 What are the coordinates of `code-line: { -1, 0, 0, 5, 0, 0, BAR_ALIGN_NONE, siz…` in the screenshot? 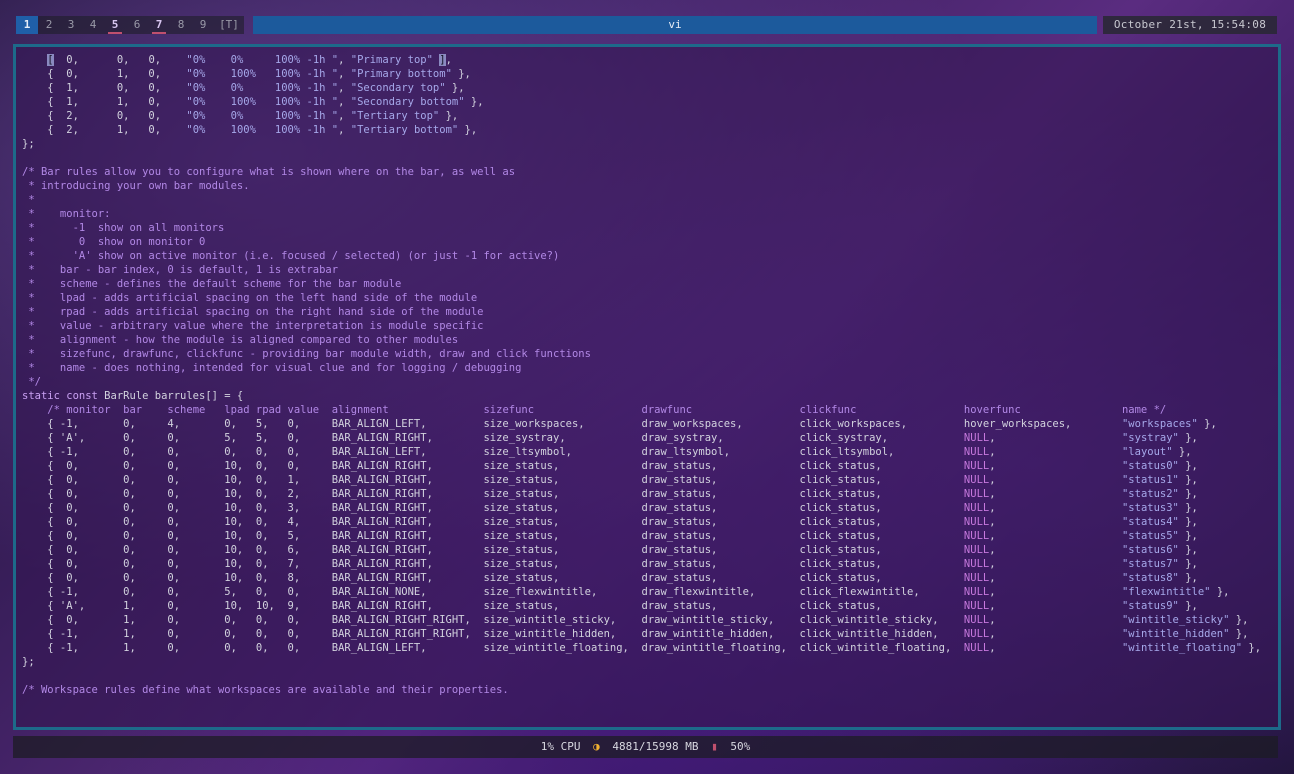 It's located at (626, 592).